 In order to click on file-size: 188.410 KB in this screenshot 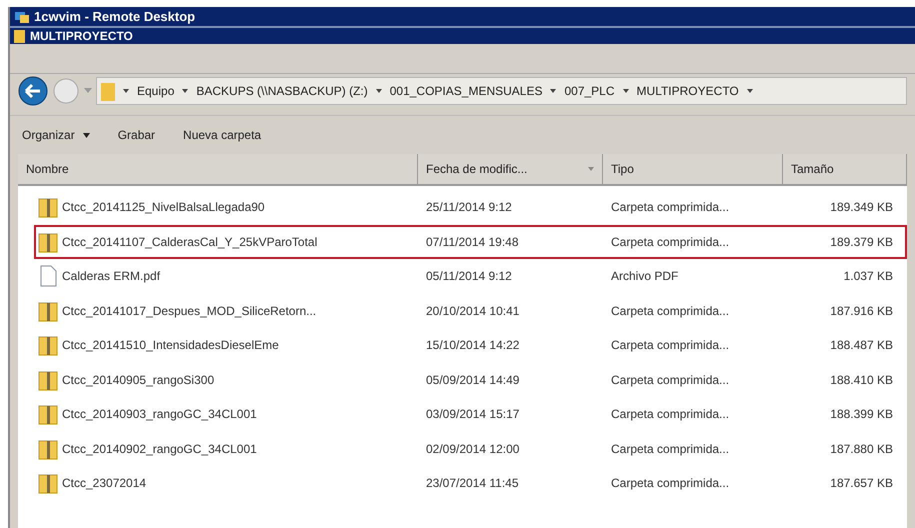, I will do `click(861, 380)`.